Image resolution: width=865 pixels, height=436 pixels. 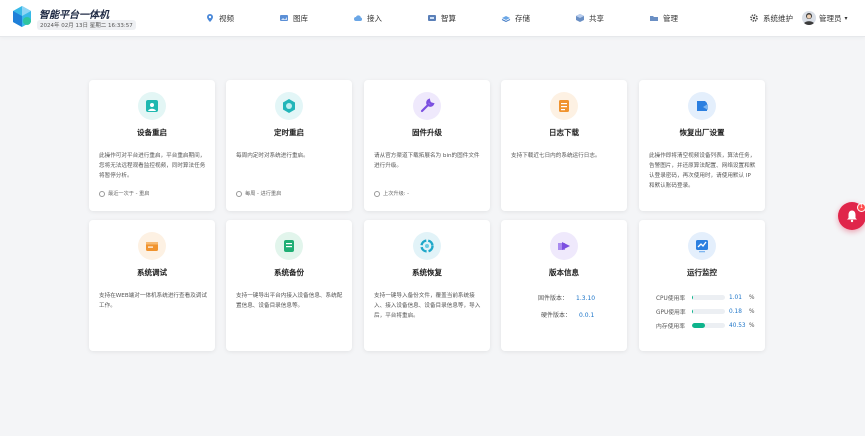 I want to click on cpu-usage-bar, so click(x=708, y=297).